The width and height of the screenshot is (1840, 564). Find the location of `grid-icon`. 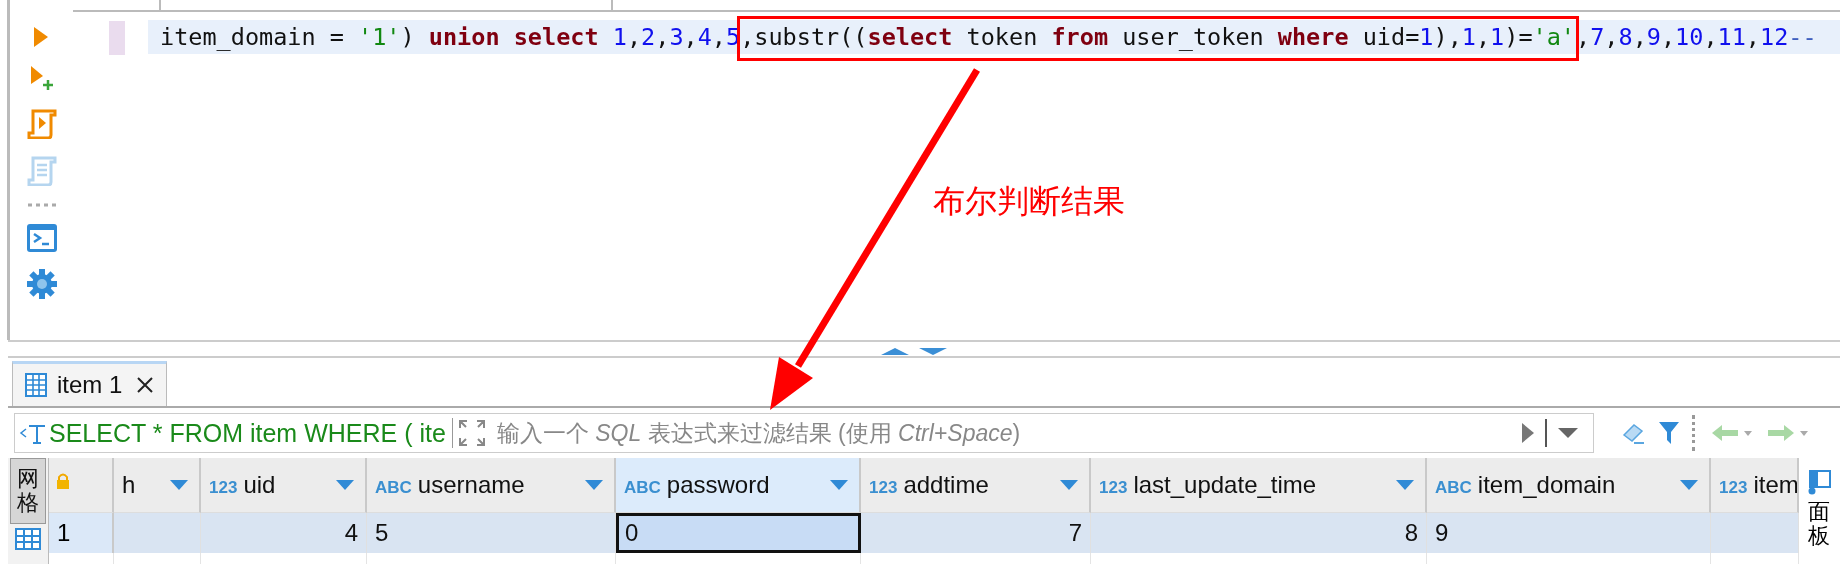

grid-icon is located at coordinates (28, 539).